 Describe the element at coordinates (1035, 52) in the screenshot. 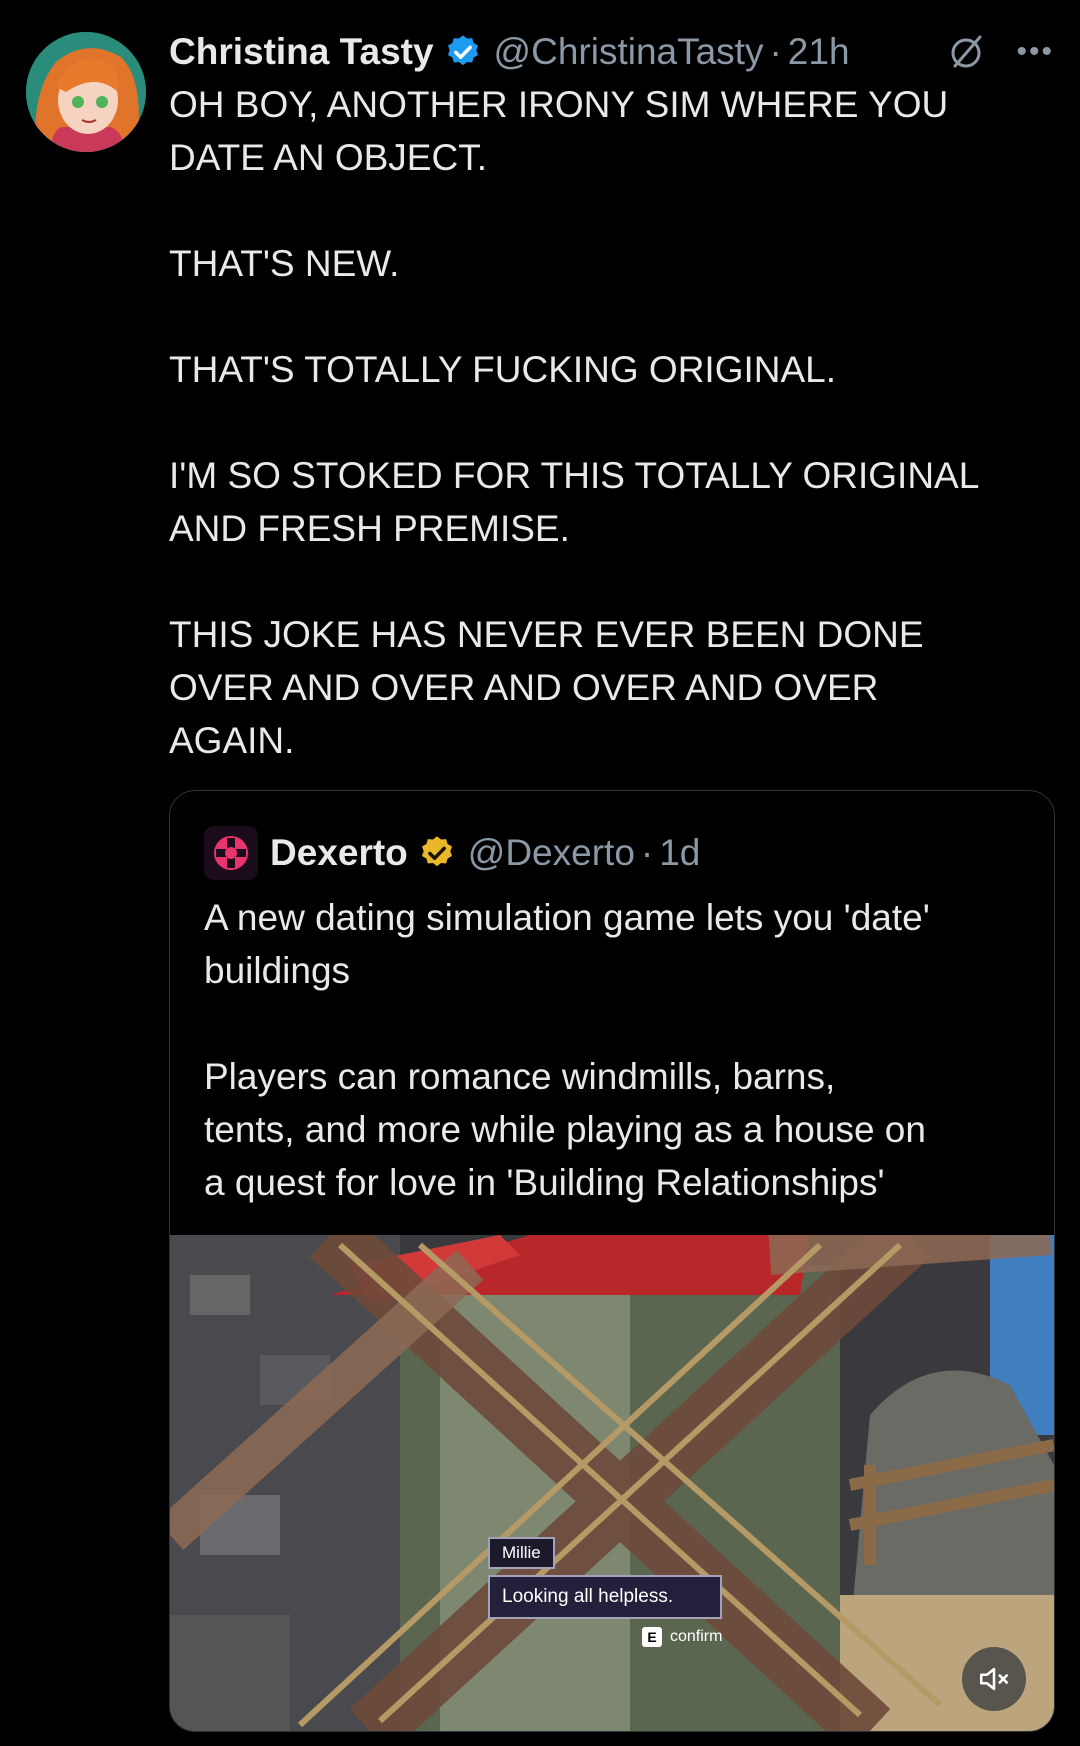

I see `more-icon: •••` at that location.